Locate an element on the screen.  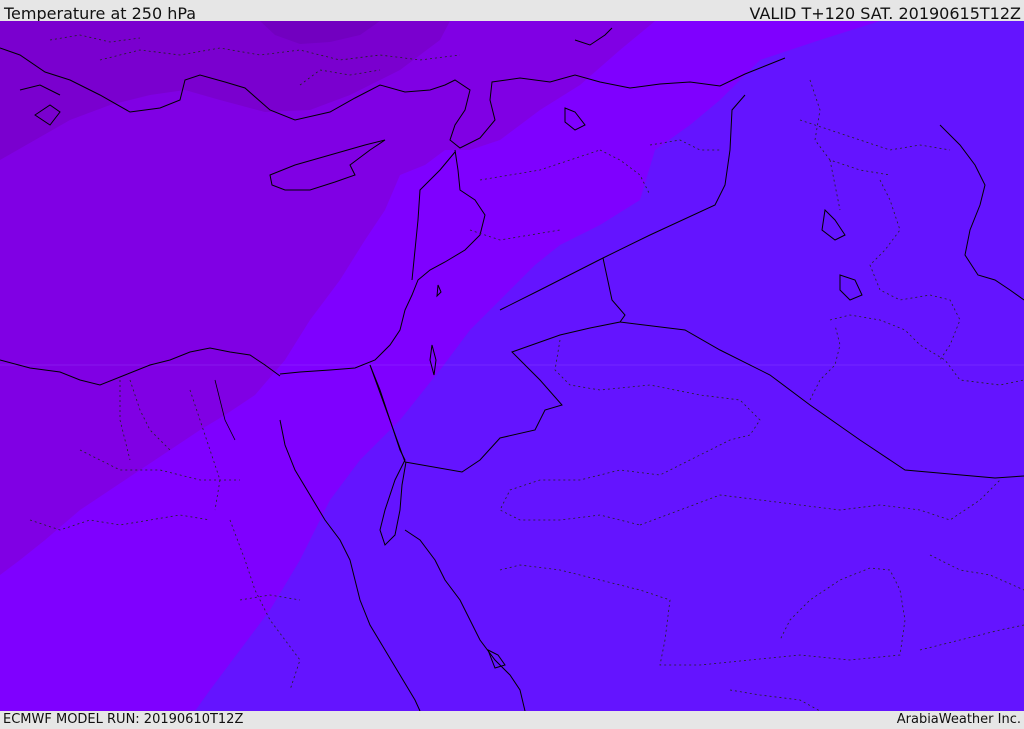
credit-label: ArabiaWeather Inc. is located at coordinates (958, 719).